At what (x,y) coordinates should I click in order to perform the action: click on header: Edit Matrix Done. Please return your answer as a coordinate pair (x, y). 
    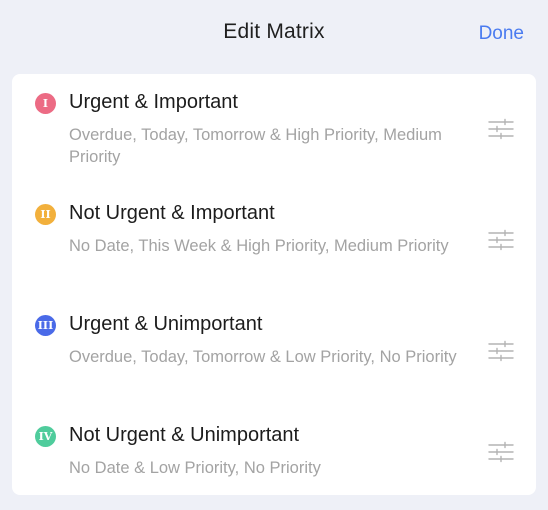
    Looking at the image, I should click on (274, 36).